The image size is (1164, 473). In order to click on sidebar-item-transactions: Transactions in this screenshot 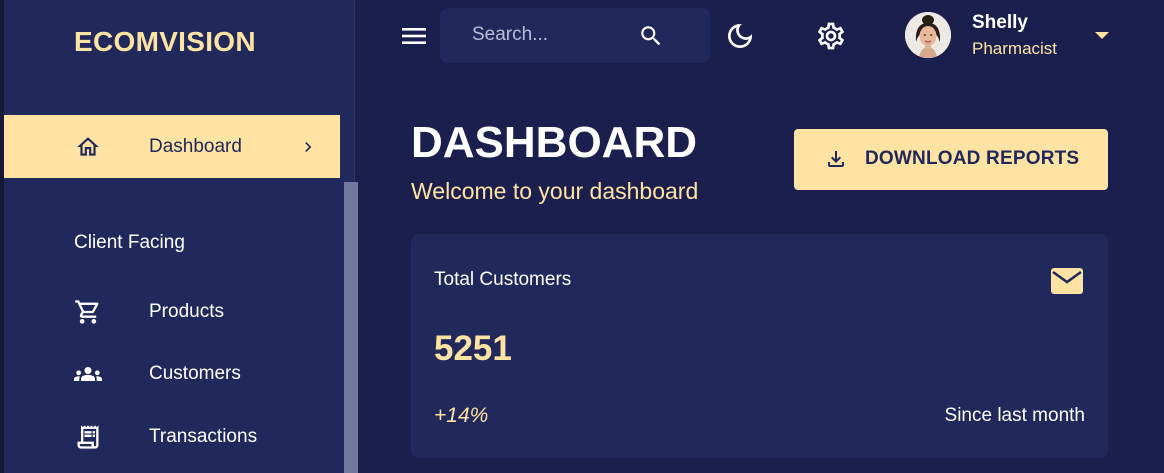, I will do `click(172, 436)`.